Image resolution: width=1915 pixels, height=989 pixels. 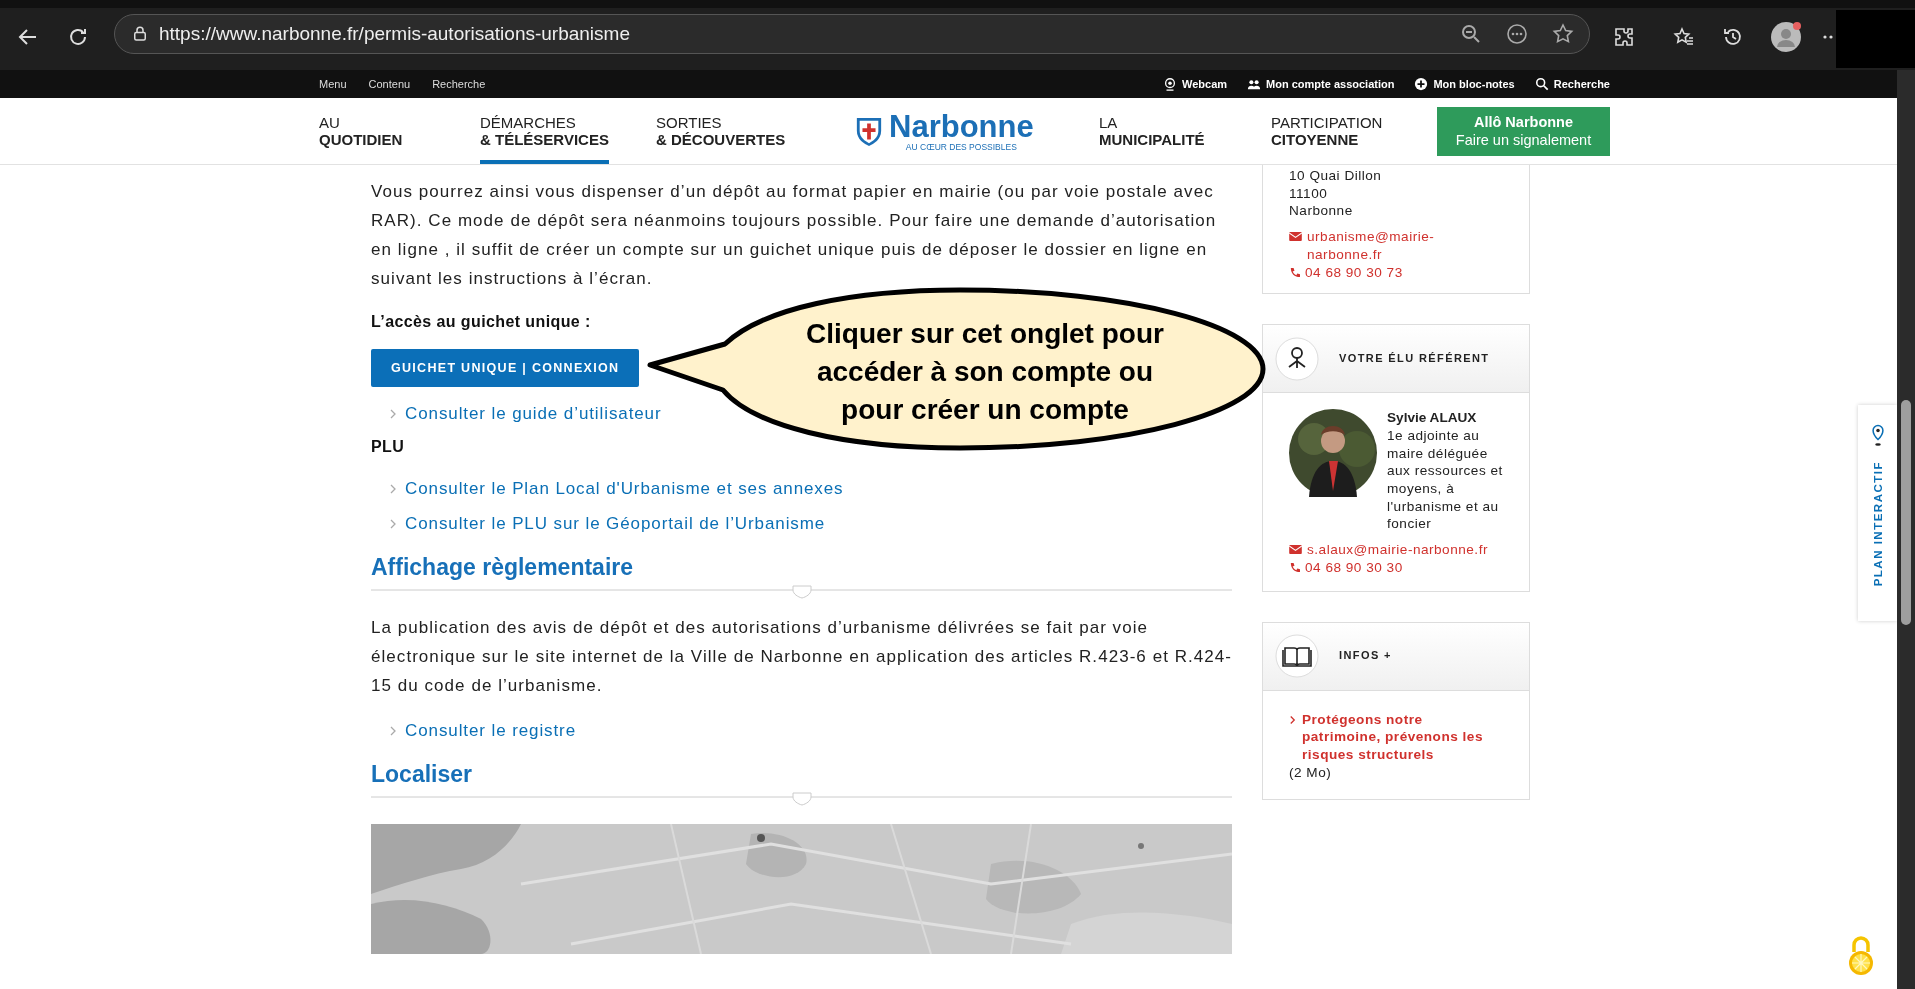 I want to click on tagline: AU CŒUR DES POSSIBLES, so click(x=961, y=146).